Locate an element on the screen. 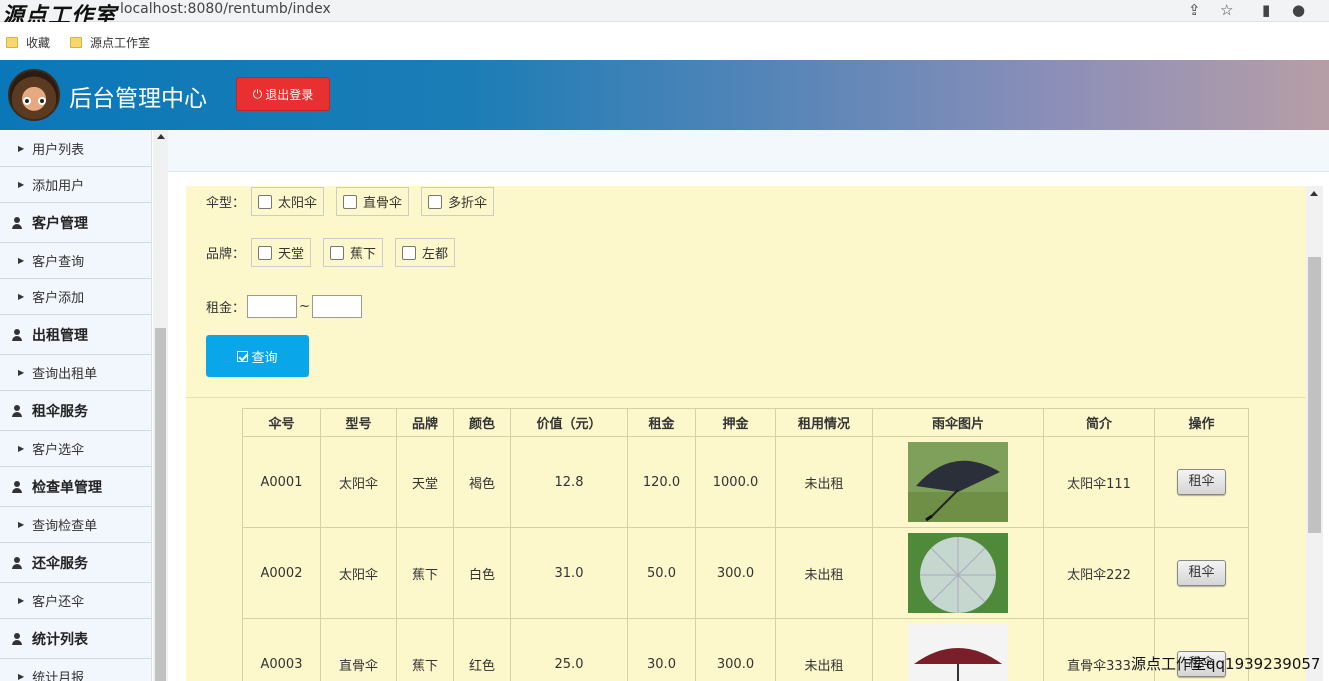 This screenshot has height=681, width=1329. sidebar-label: 查询检查单 is located at coordinates (65, 526).